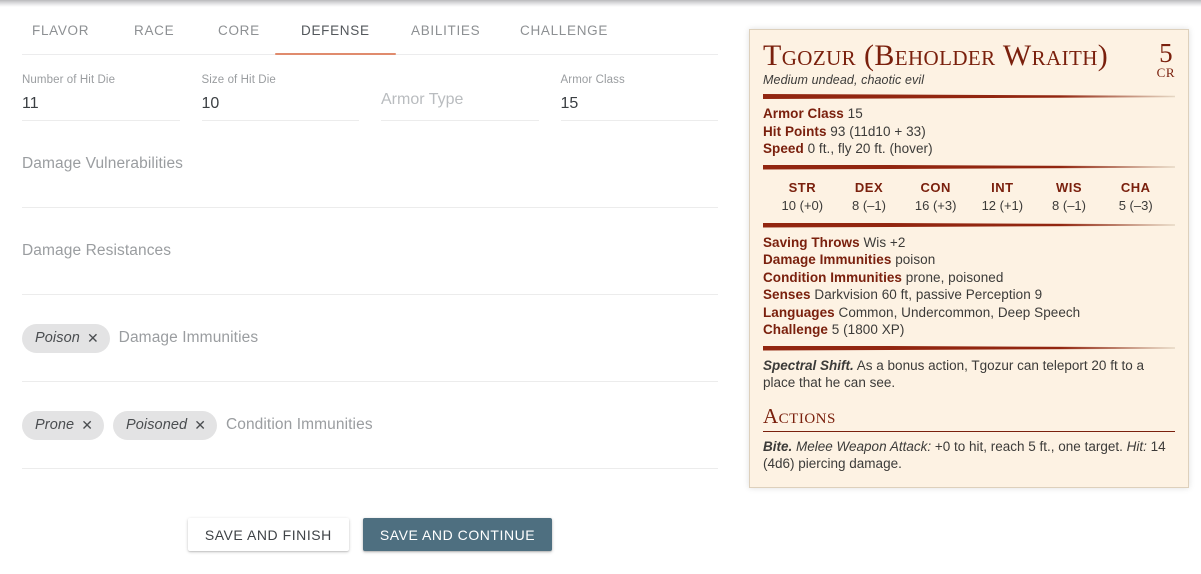  I want to click on builder-tab-bar: FLAVOR RACE CORE DEFENSE ABILITIES CHALLENGE, so click(370, 31).